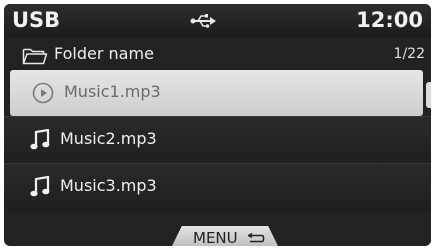 This screenshot has width=435, height=250. What do you see at coordinates (217, 21) in the screenshot?
I see `status-bar: USB 12:00` at bounding box center [217, 21].